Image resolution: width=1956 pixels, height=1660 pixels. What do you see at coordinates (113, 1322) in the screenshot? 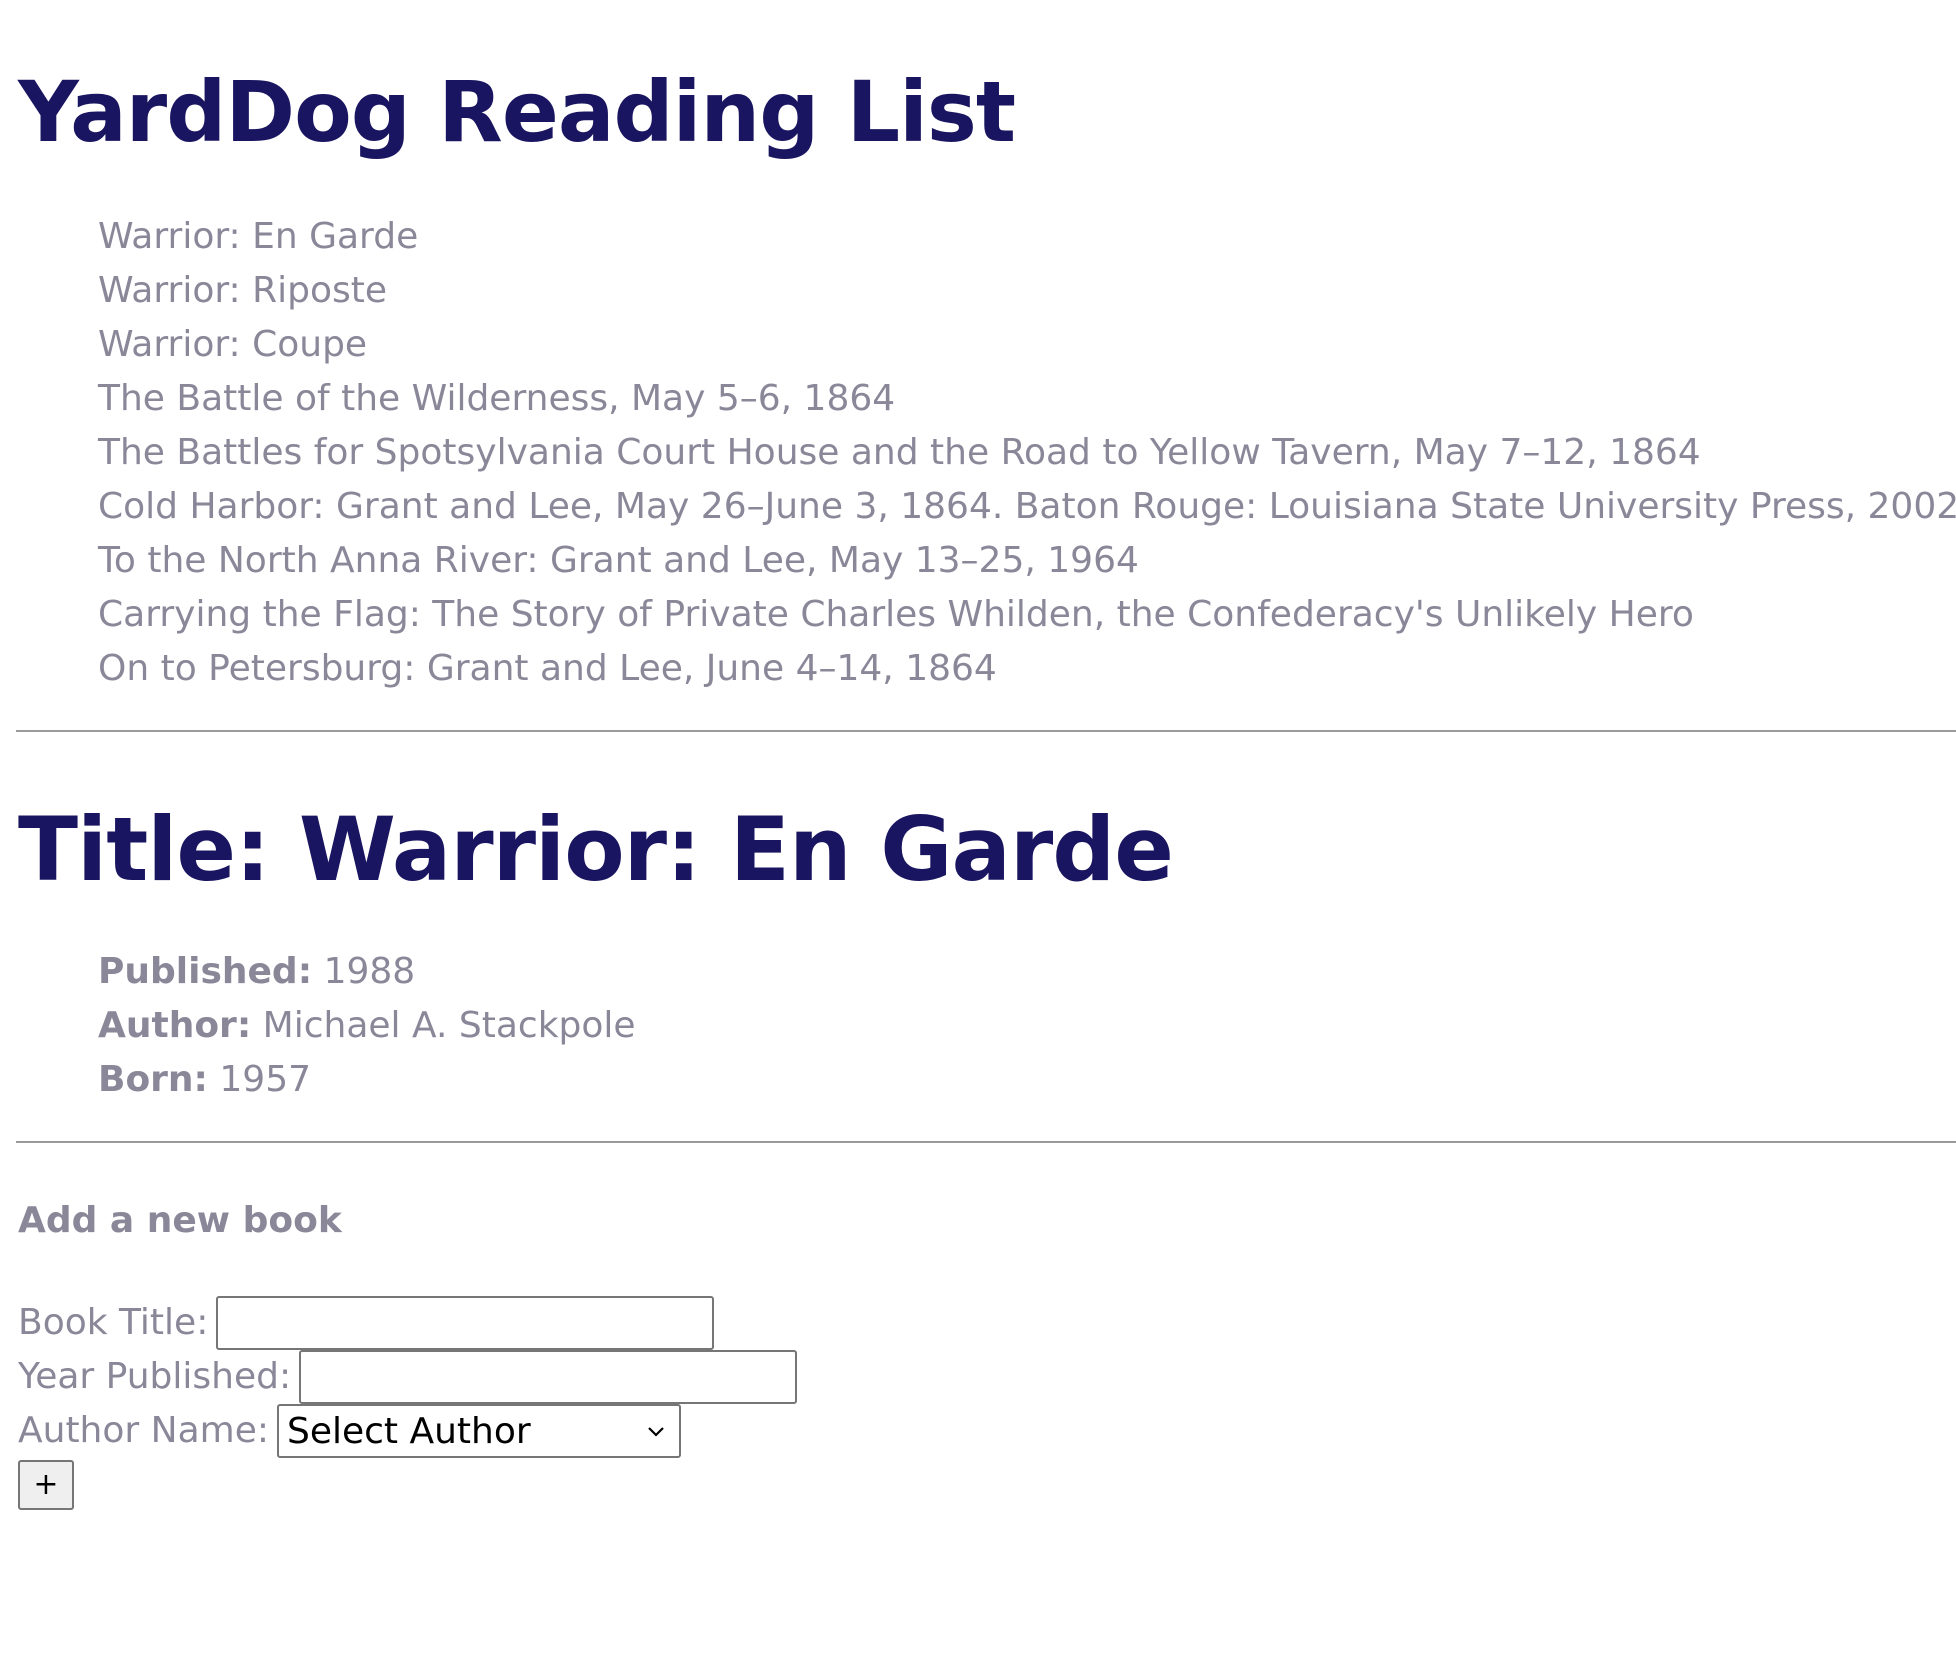
I see `book-title-label: Book Title:` at bounding box center [113, 1322].